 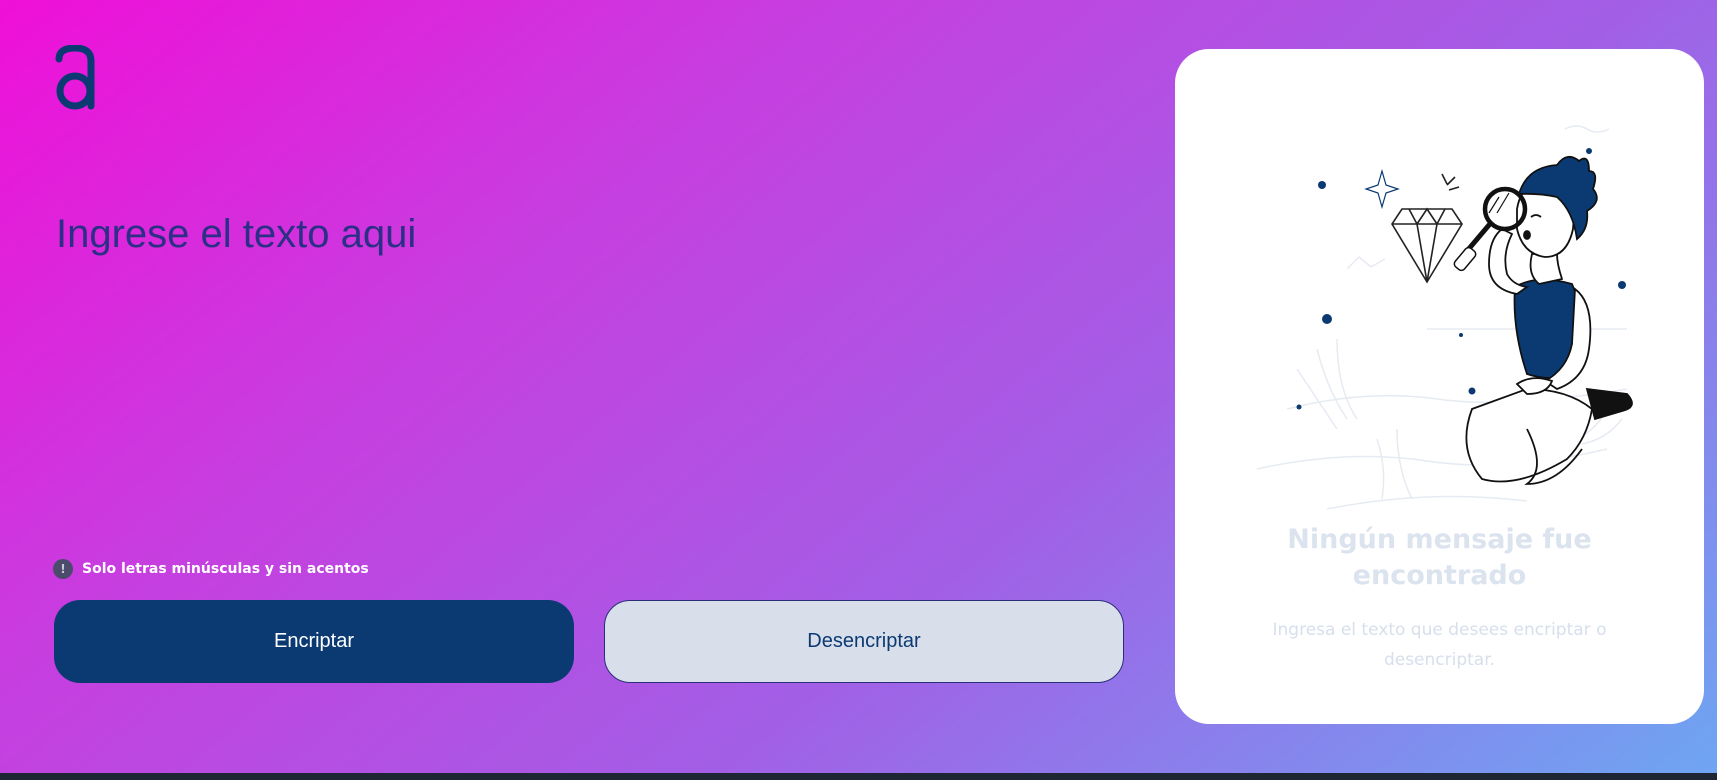 I want to click on encrypt-button-label: Encriptar, so click(x=314, y=641).